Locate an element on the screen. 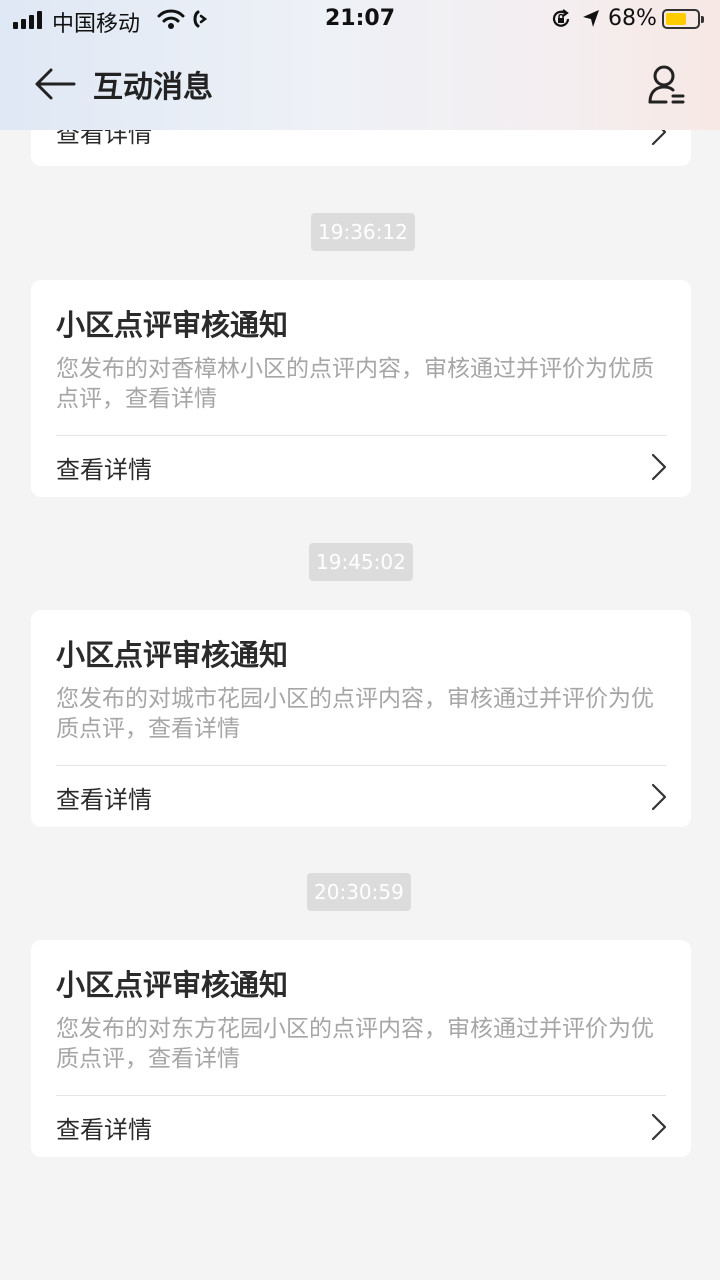 This screenshot has height=1280, width=720. message-body: 您发布的对香樟林小区的点评内容，审核通过并评价为优质点评，查看详情 is located at coordinates (355, 384).